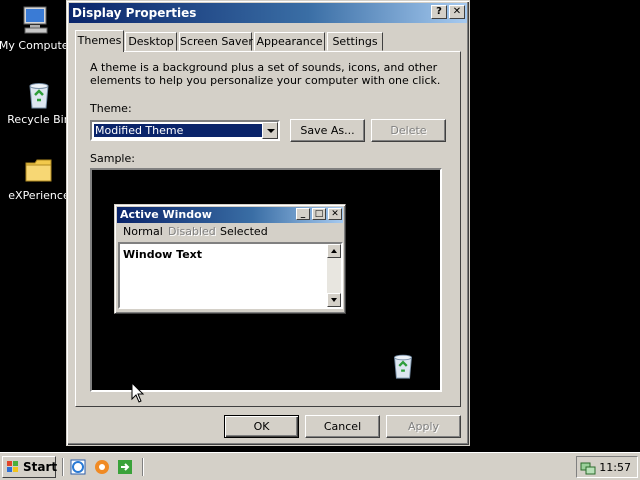 This screenshot has width=640, height=480. What do you see at coordinates (163, 254) in the screenshot?
I see `sample-window-text: Window Text` at bounding box center [163, 254].